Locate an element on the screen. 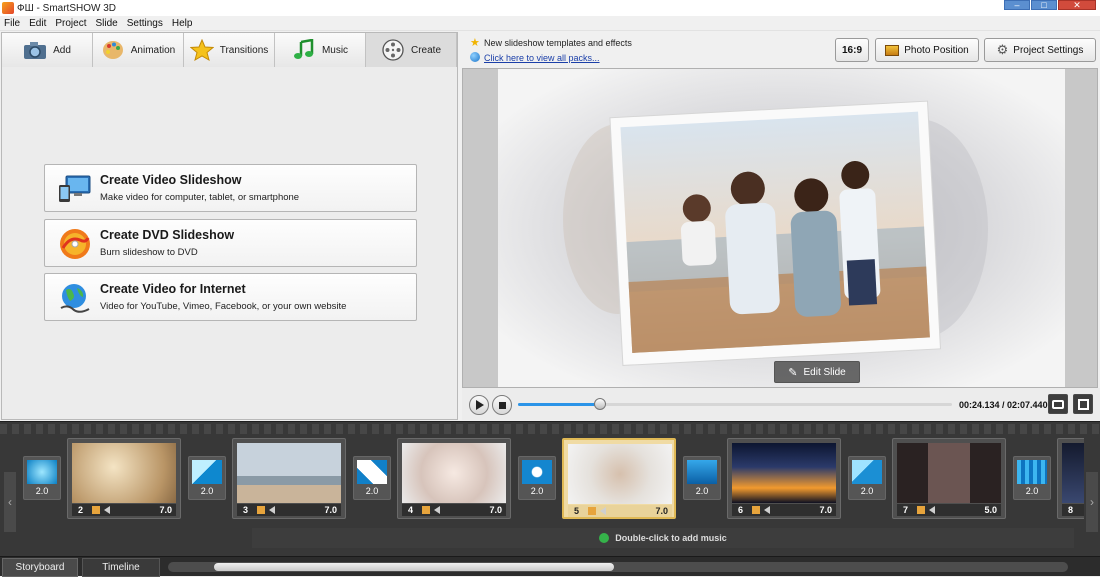  slide-number: 2 is located at coordinates (81, 510).